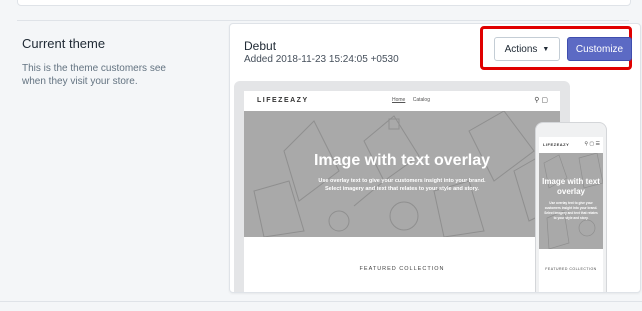 The height and width of the screenshot is (311, 642). I want to click on menu-icon: ☰, so click(597, 144).